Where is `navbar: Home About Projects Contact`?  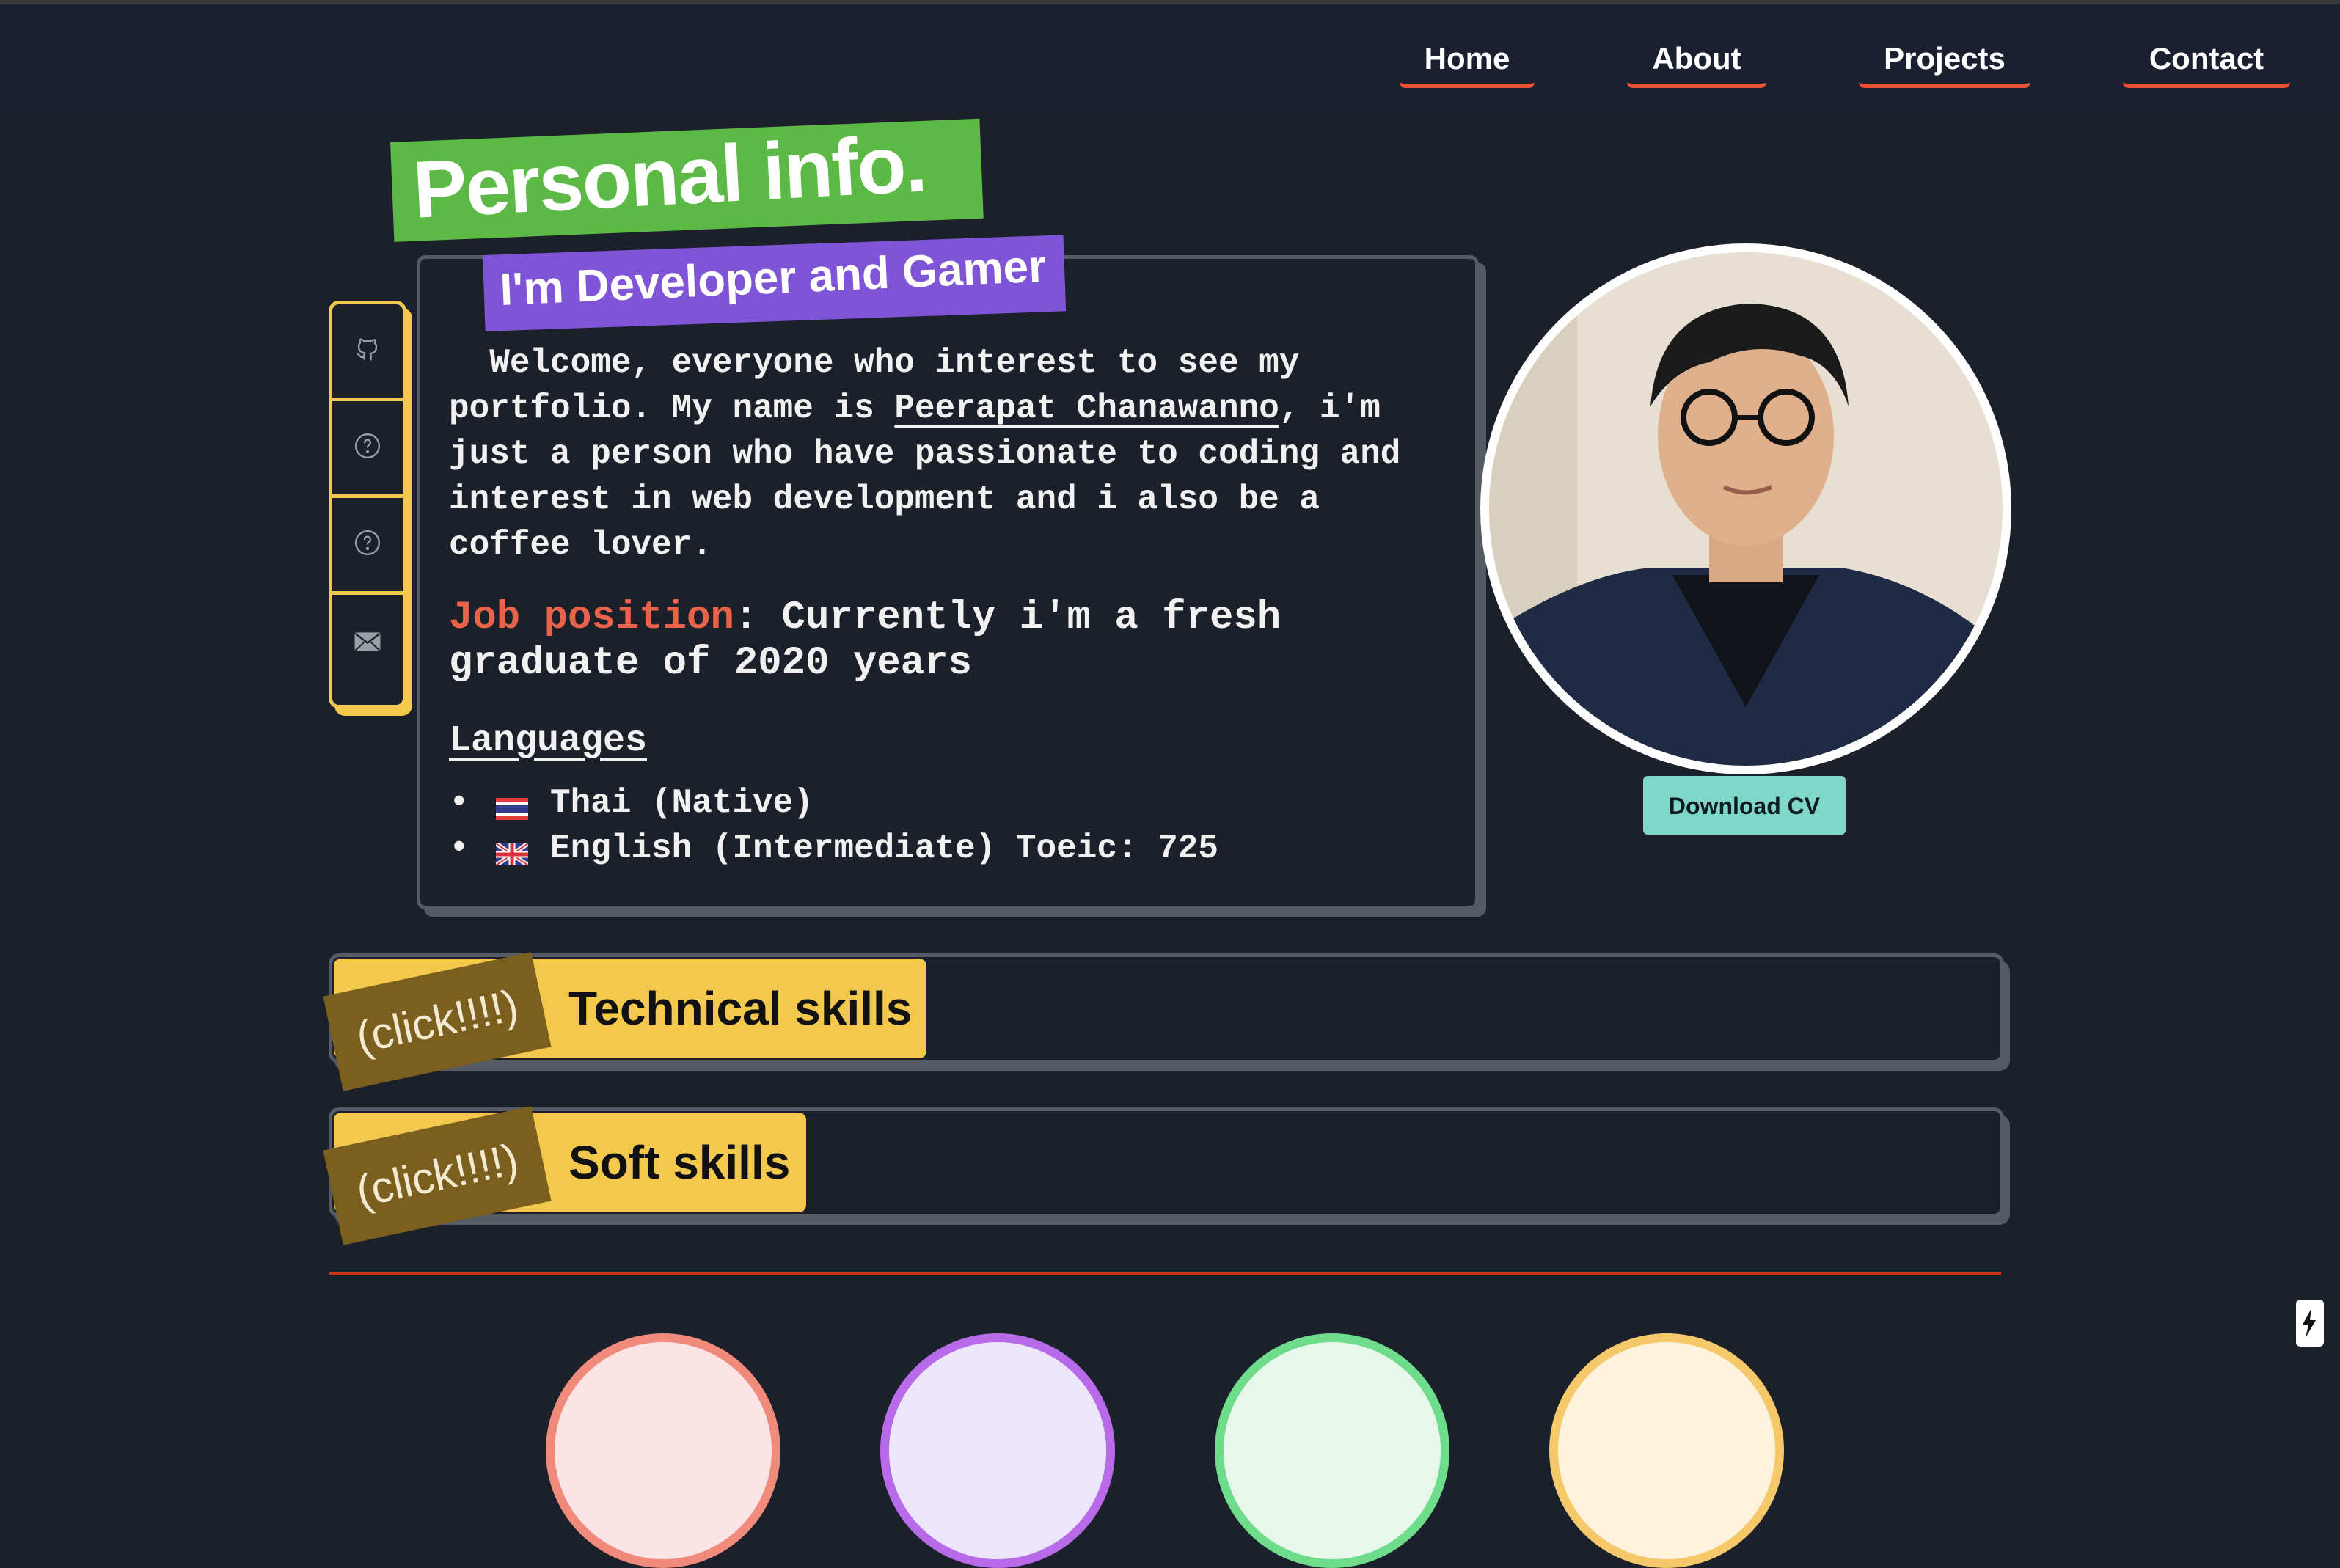 navbar: Home About Projects Contact is located at coordinates (1170, 57).